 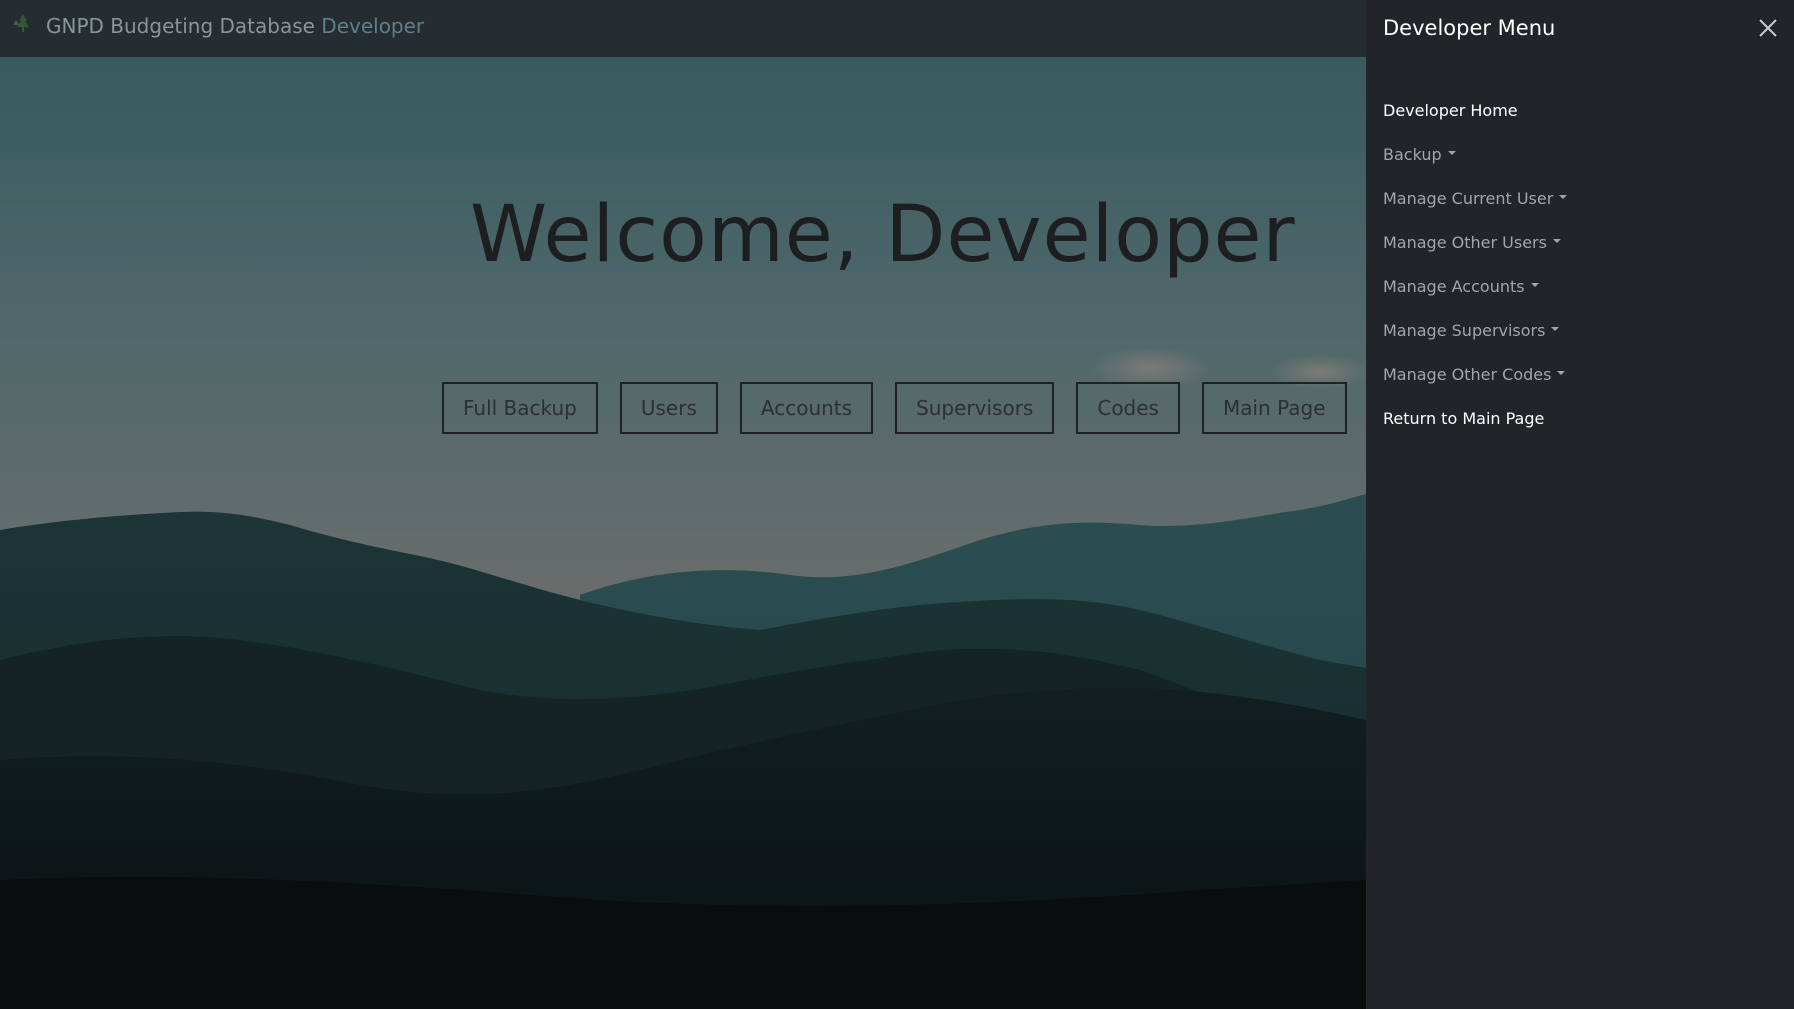 What do you see at coordinates (520, 408) in the screenshot?
I see `full-backup-button: Full Backup` at bounding box center [520, 408].